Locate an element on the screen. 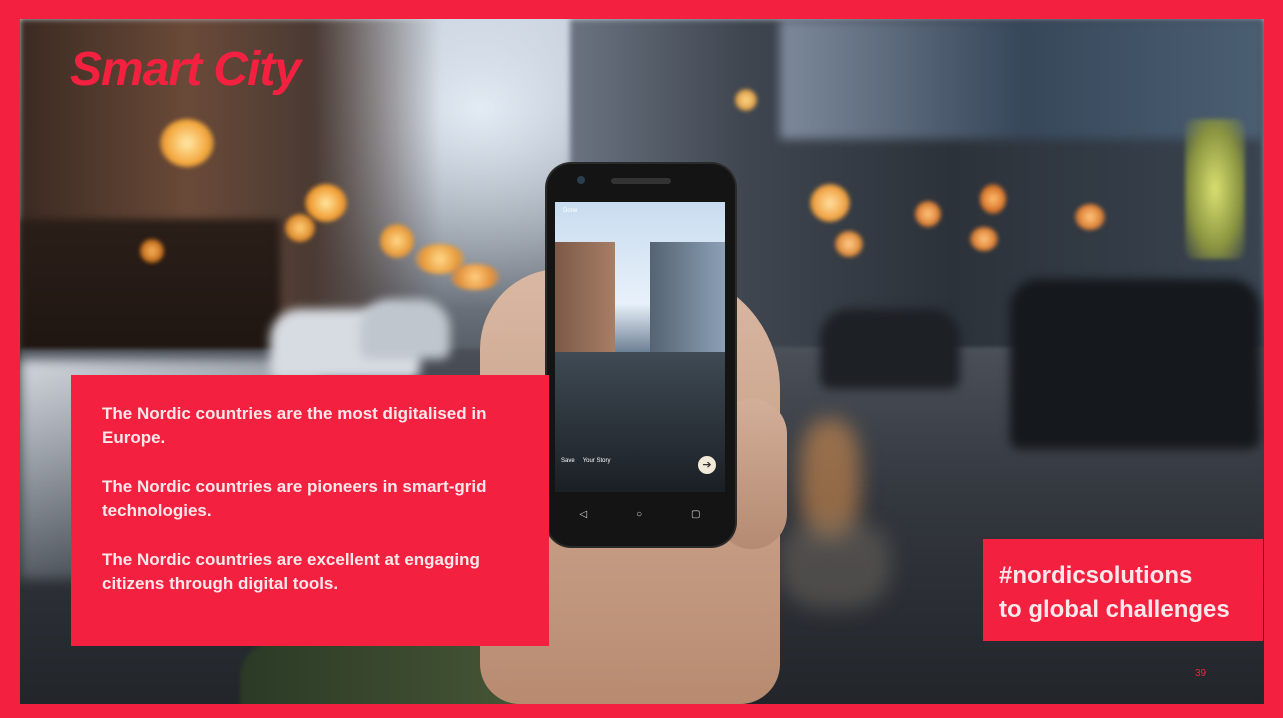 The height and width of the screenshot is (718, 1283). back-icon: ◁ is located at coordinates (583, 514).